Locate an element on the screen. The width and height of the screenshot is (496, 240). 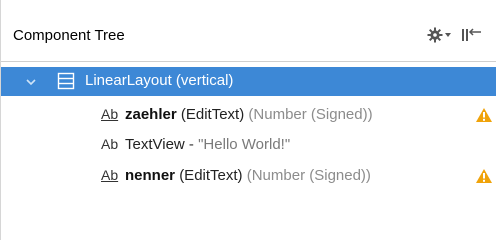
tree-row-textview: Ab TextView - "Hello World!" is located at coordinates (248, 145).